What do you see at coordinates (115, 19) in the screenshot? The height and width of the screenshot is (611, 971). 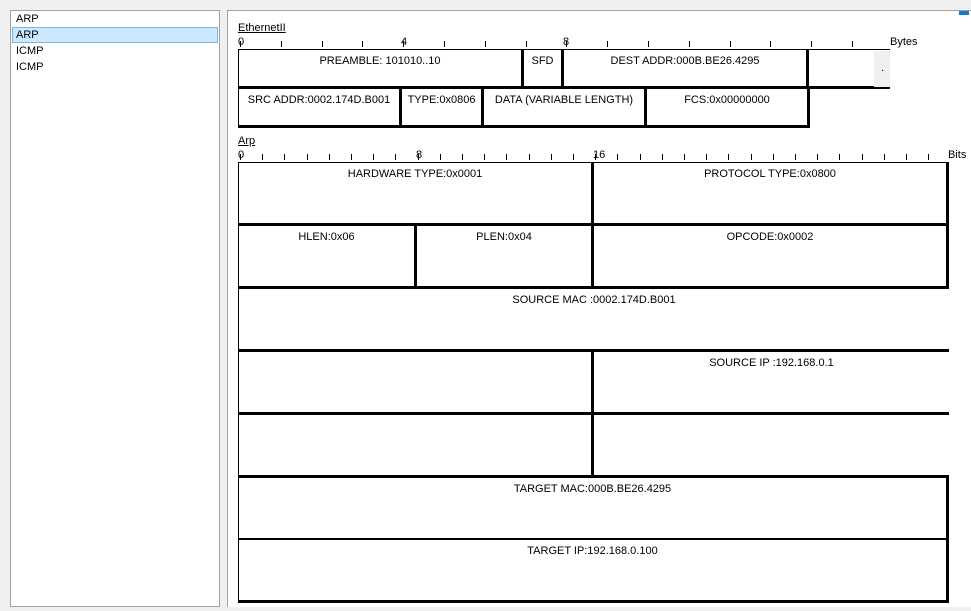 I see `list-item: ARP` at bounding box center [115, 19].